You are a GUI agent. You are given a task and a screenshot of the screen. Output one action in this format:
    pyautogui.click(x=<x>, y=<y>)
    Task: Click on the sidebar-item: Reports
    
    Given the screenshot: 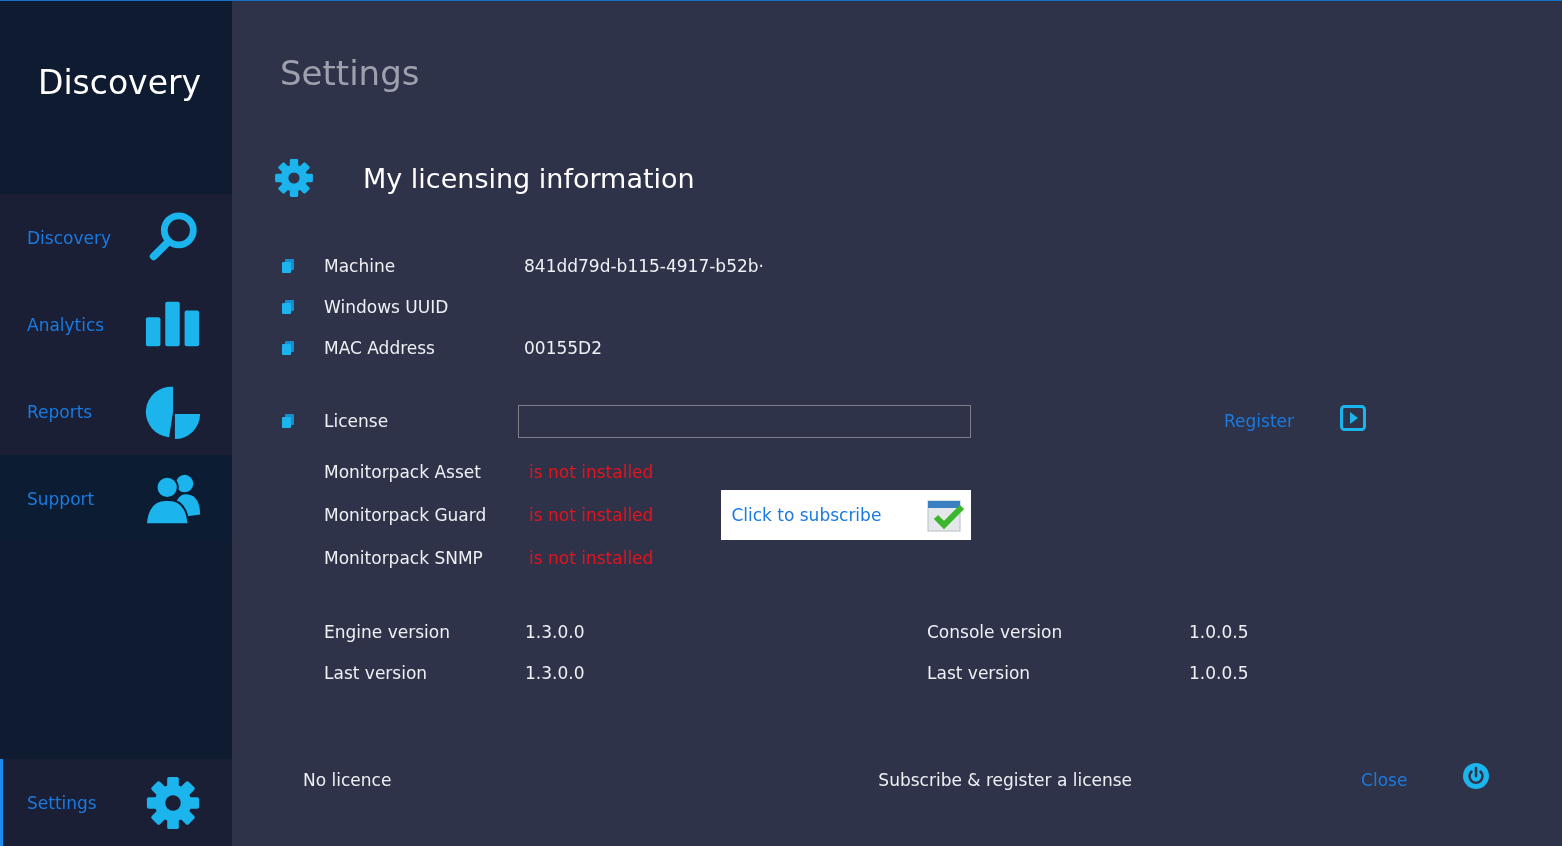 What is the action you would take?
    pyautogui.click(x=116, y=411)
    